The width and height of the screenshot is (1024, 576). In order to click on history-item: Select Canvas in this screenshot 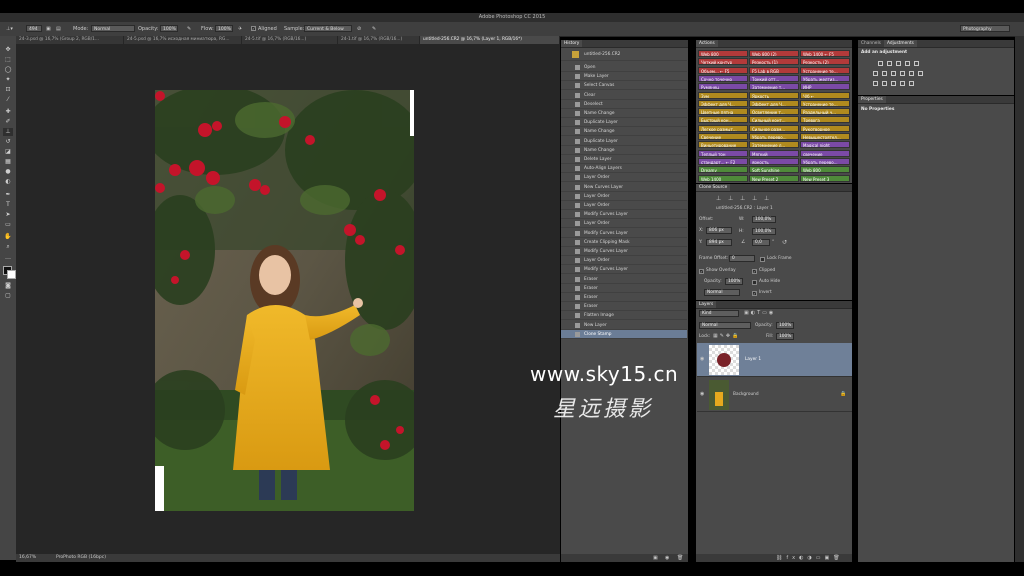, I will do `click(624, 86)`.